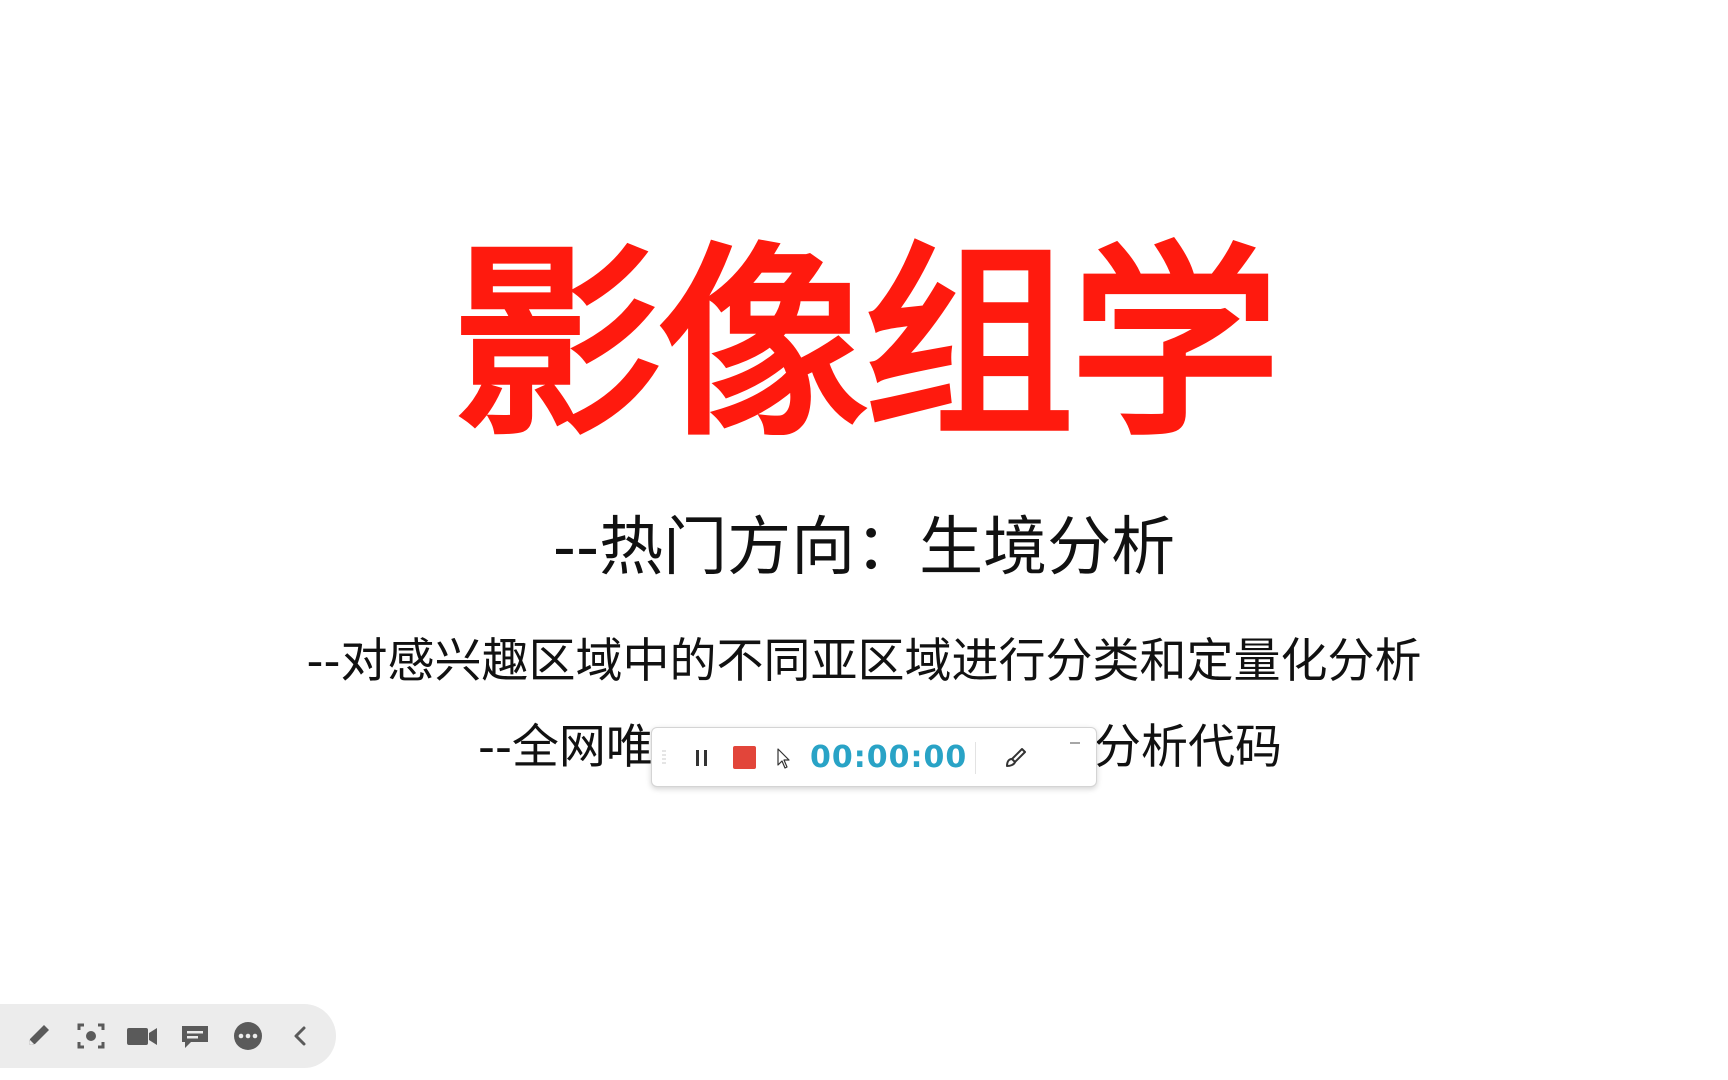  I want to click on grip-icon, so click(664, 758).